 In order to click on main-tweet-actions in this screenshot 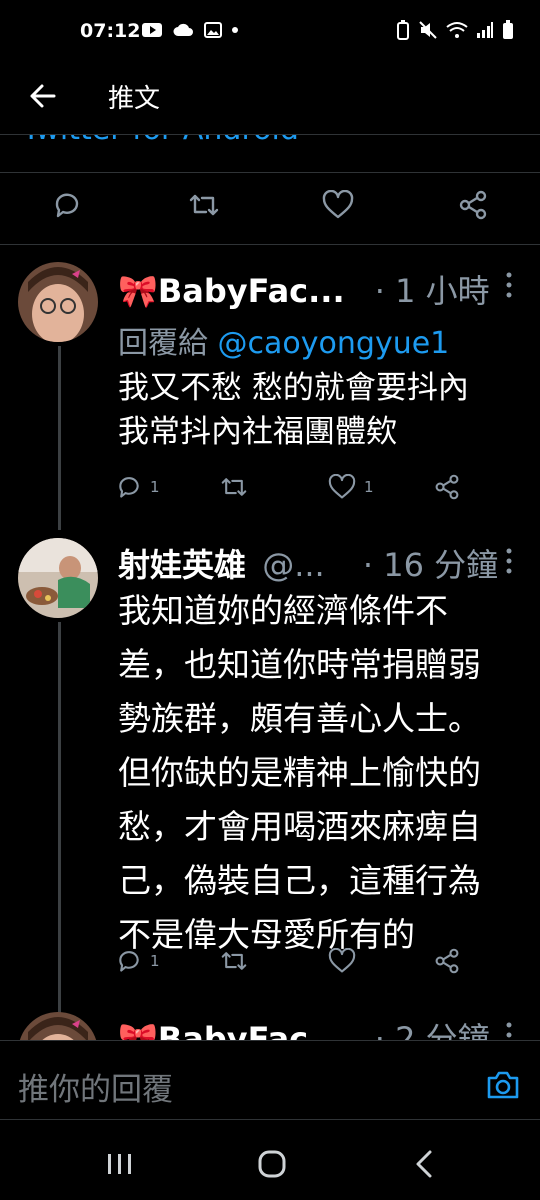, I will do `click(270, 210)`.